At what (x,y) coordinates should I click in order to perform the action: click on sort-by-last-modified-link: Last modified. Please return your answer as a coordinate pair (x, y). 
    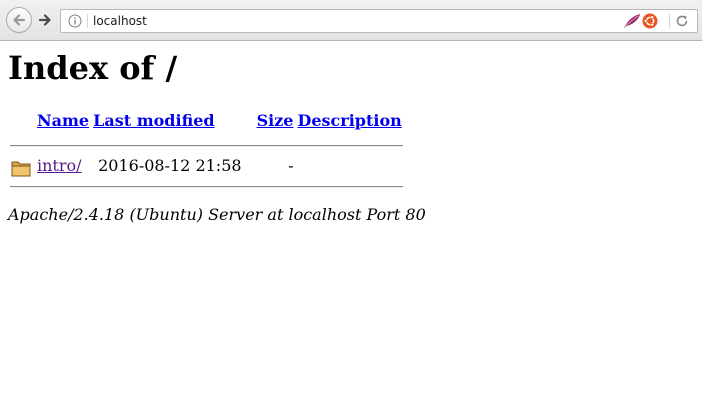
    Looking at the image, I should click on (153, 120).